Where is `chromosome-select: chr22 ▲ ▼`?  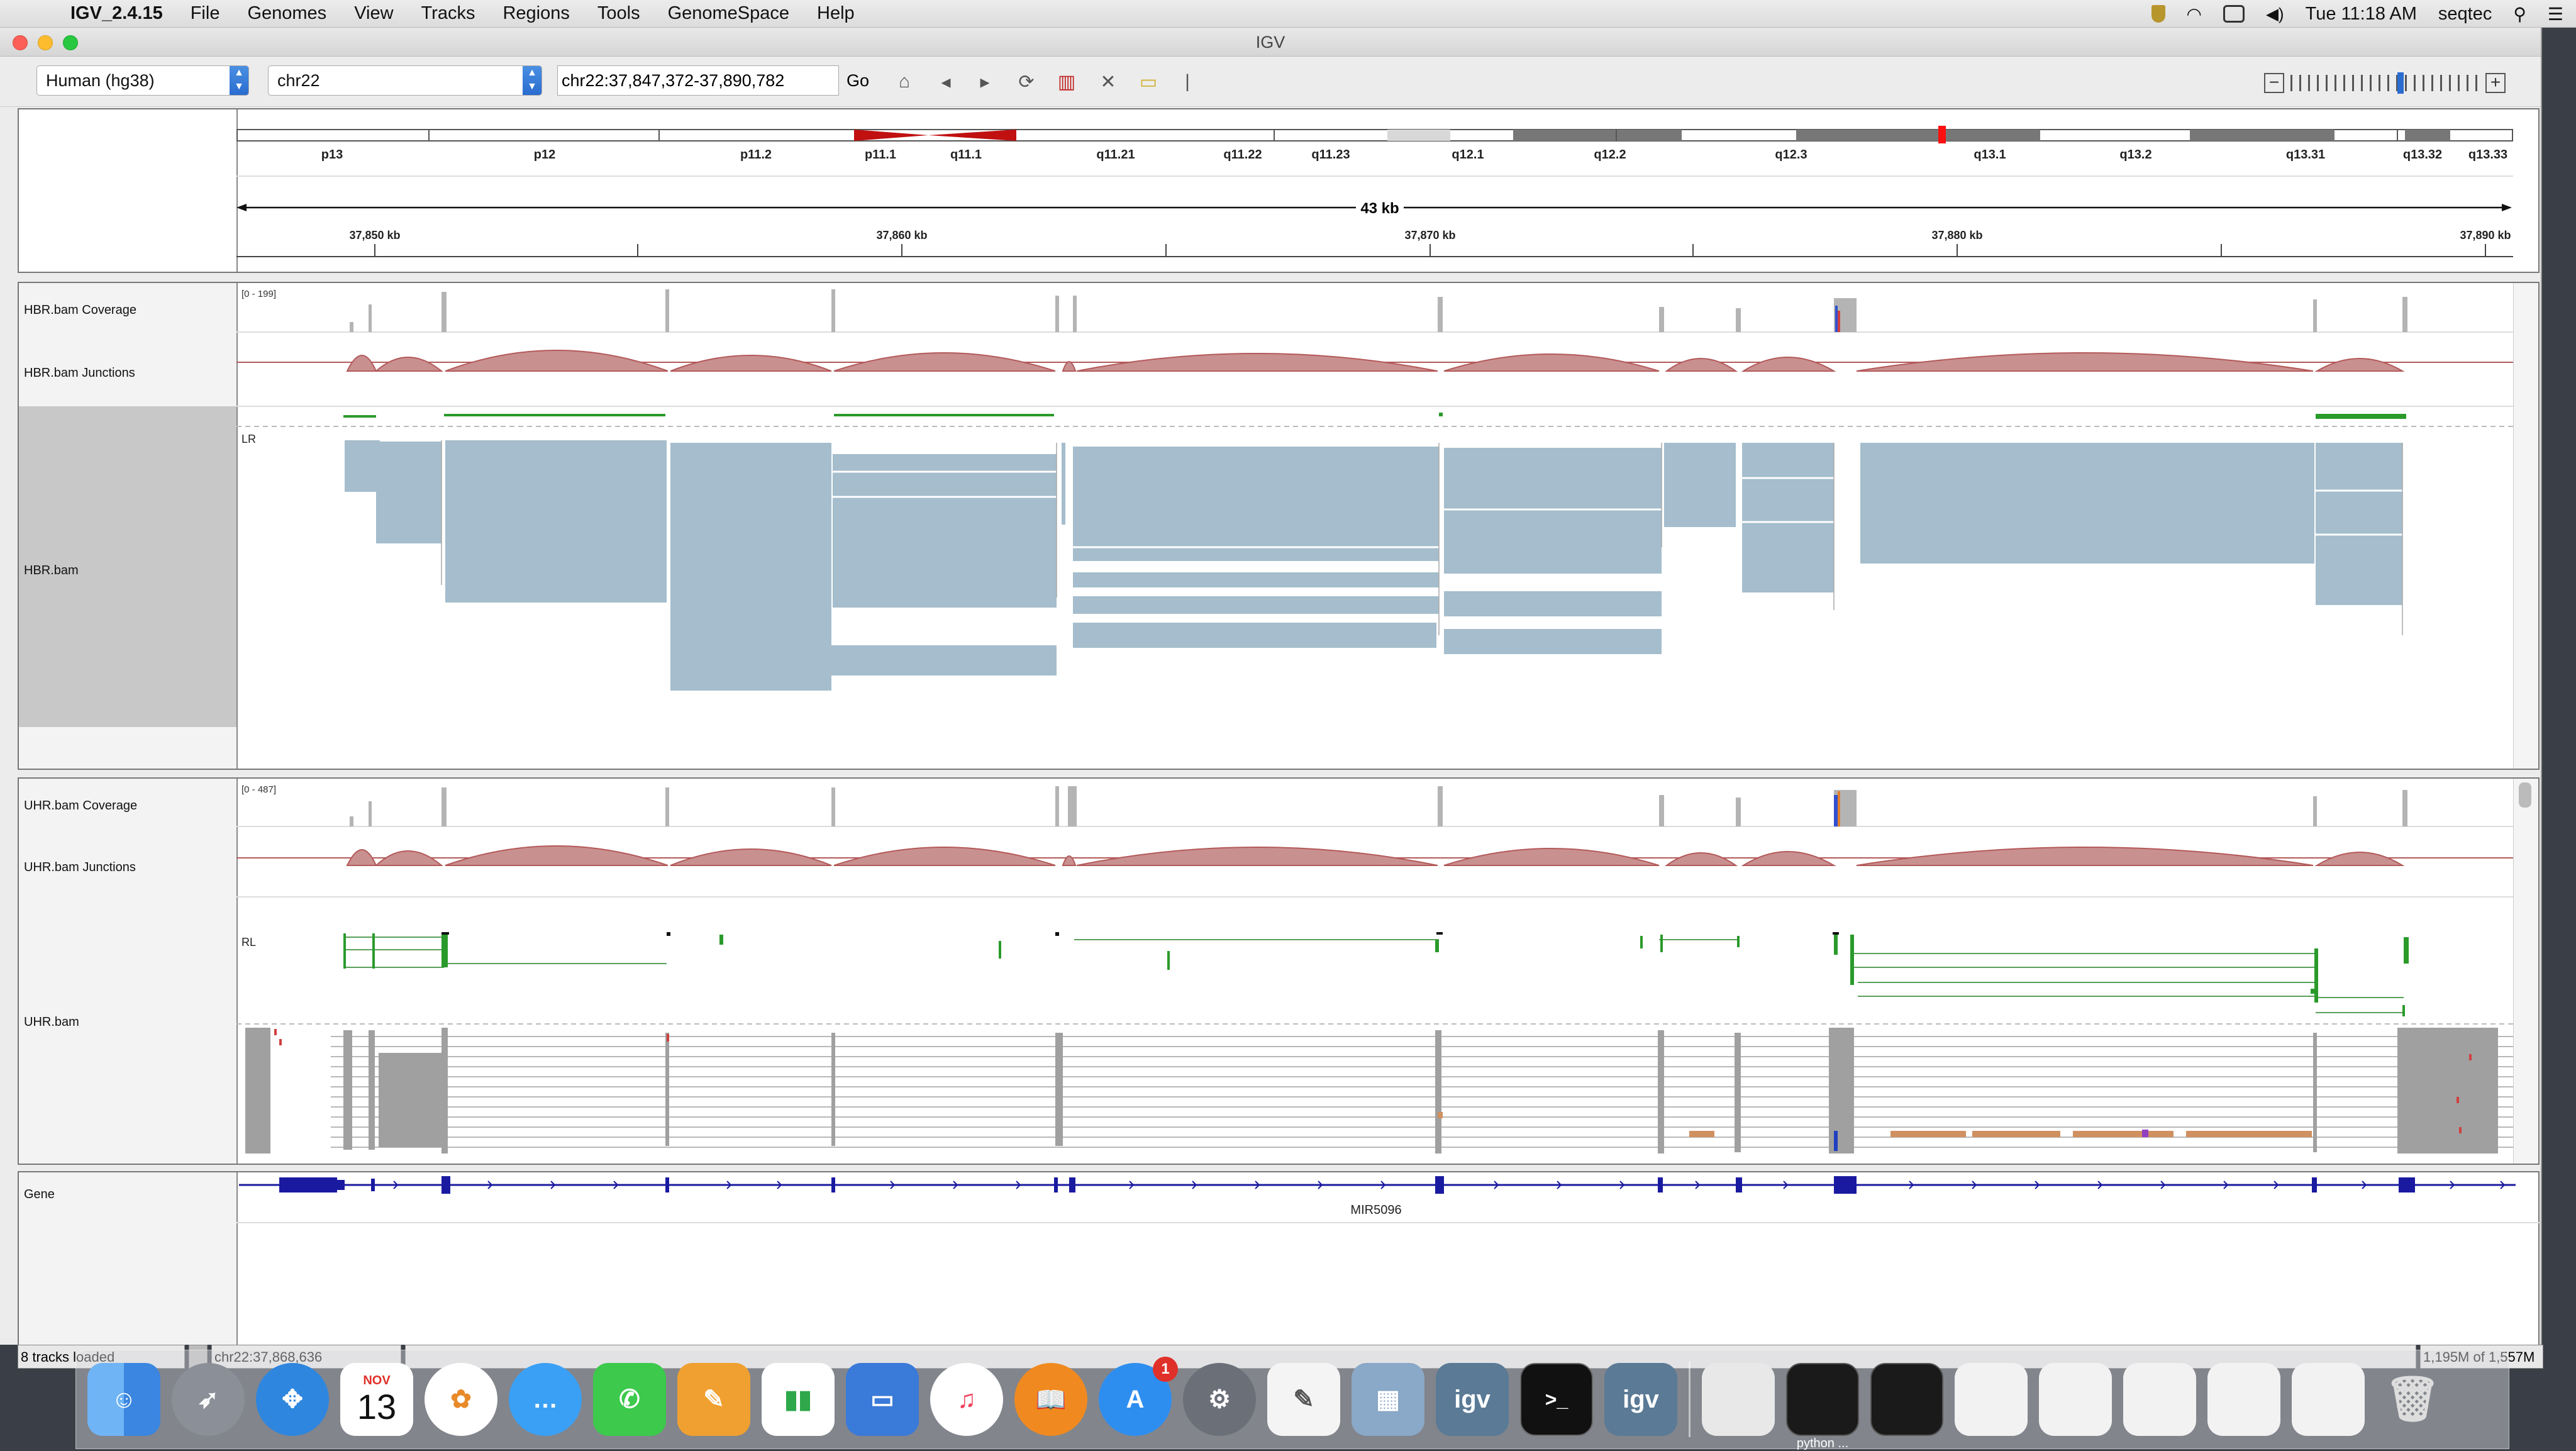 chromosome-select: chr22 ▲ ▼ is located at coordinates (405, 80).